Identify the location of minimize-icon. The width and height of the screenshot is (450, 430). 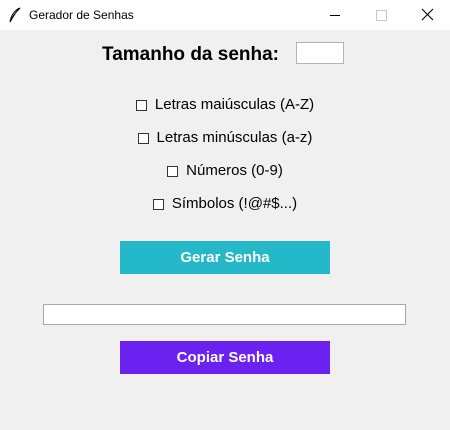
(335, 15).